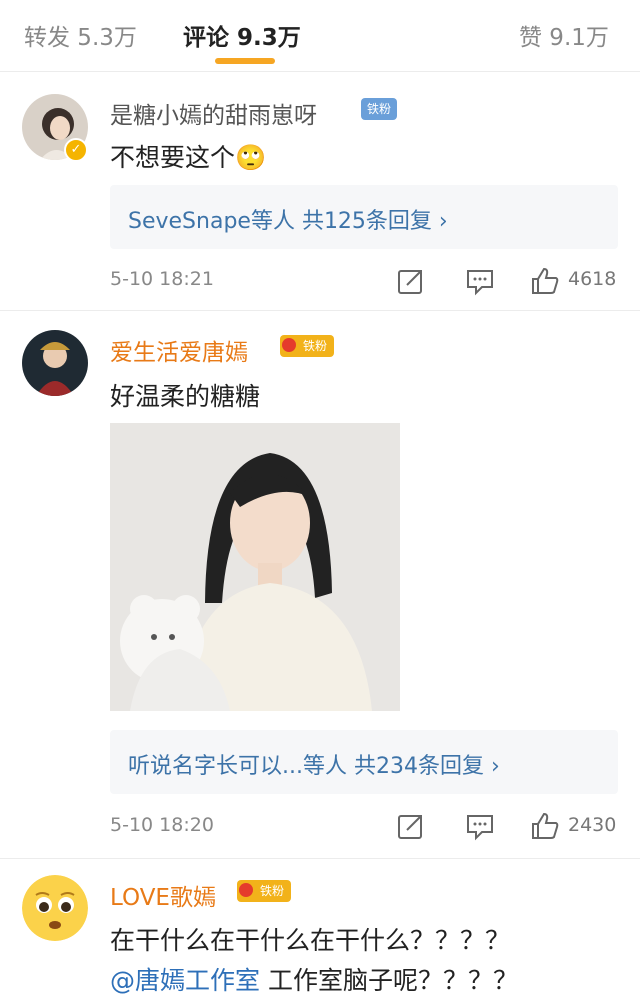 The width and height of the screenshot is (640, 1000). I want to click on comment-time: 5-10 18:21, so click(162, 279).